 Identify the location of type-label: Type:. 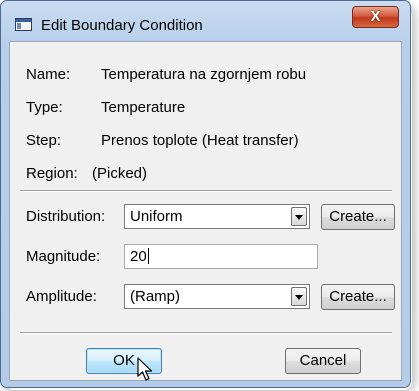
(44, 107).